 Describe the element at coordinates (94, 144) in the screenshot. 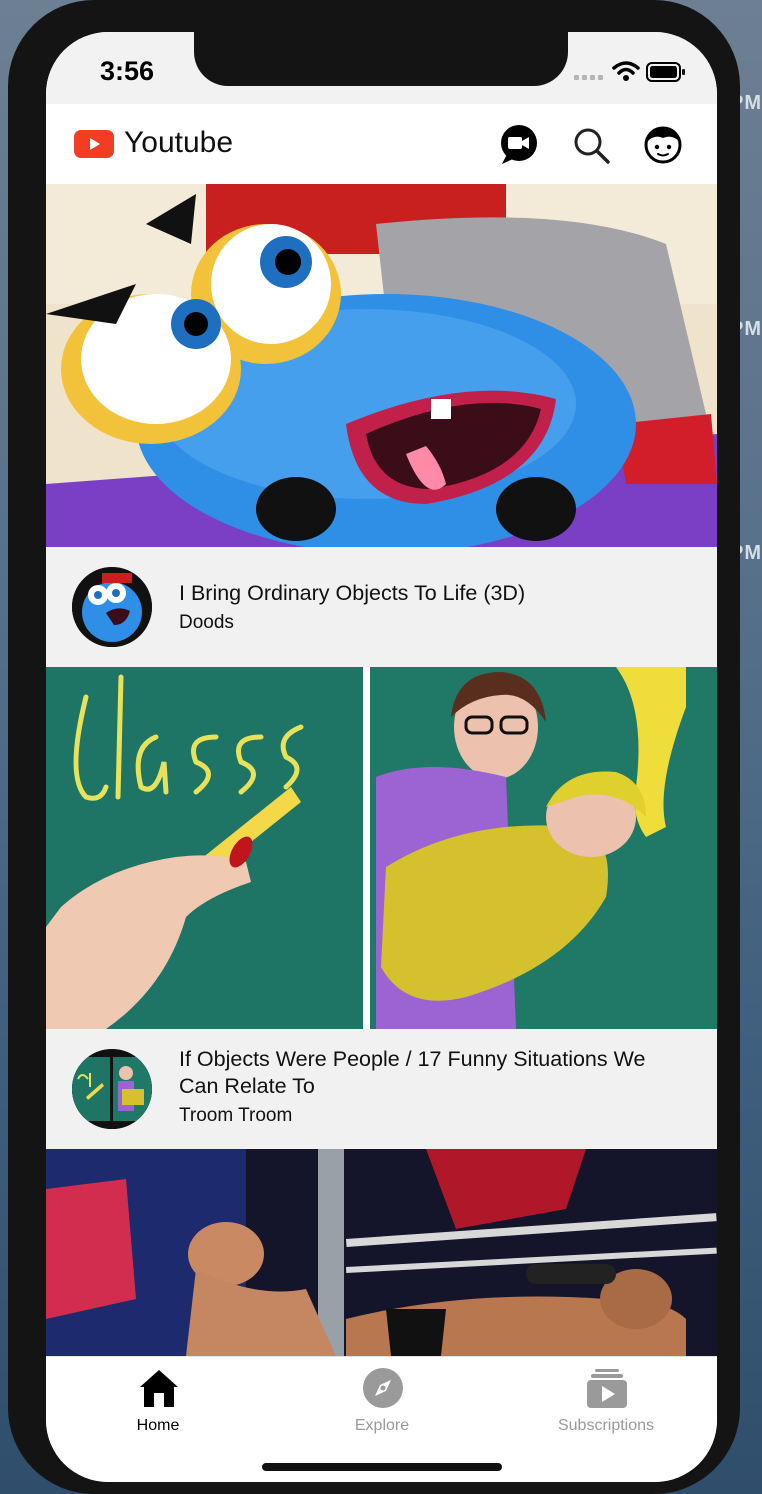

I see `youtube-logo-icon` at that location.